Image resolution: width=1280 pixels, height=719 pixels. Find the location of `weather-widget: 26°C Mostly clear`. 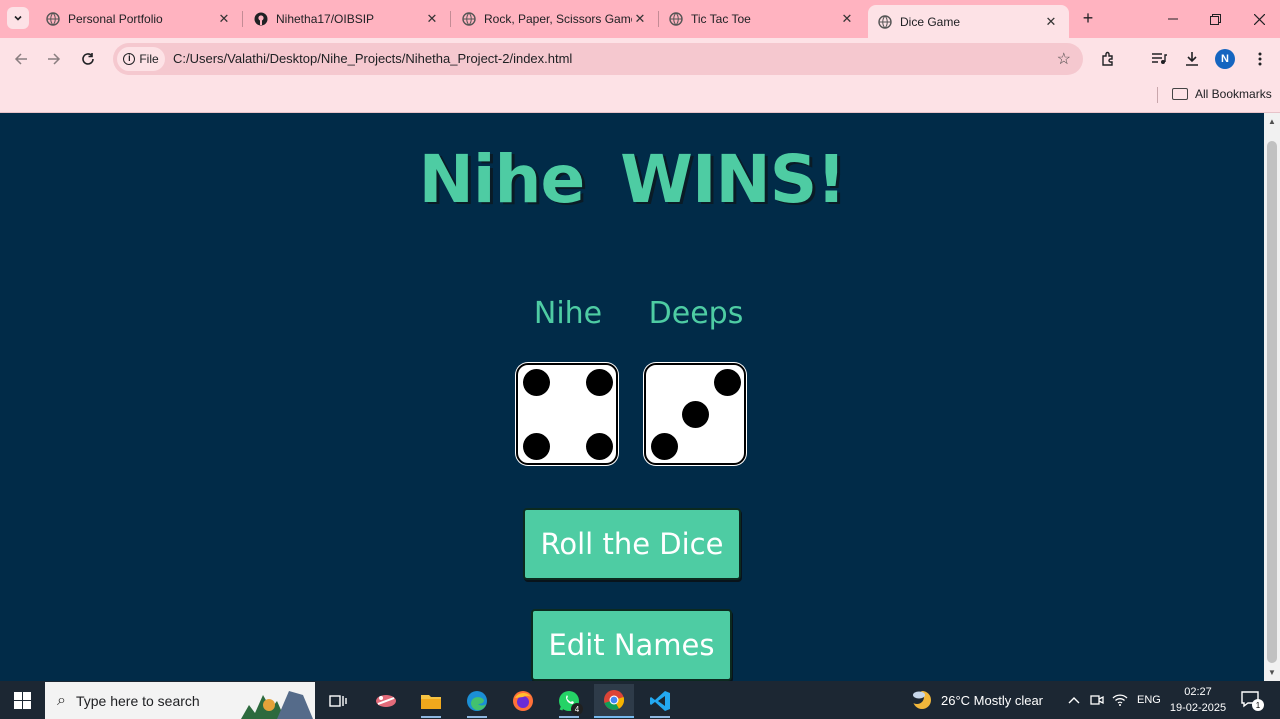

weather-widget: 26°C Mostly clear is located at coordinates (976, 700).